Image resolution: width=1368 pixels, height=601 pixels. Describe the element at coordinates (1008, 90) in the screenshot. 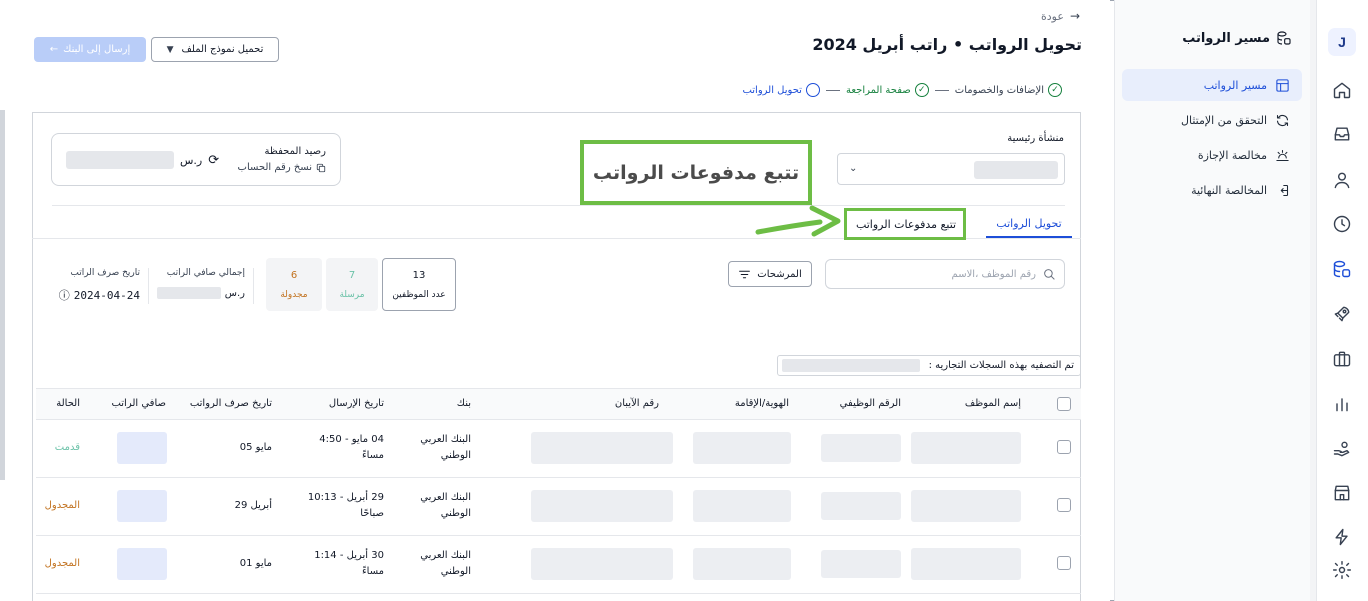

I see `step-additions: ✓ الإضافات والخصومات` at that location.